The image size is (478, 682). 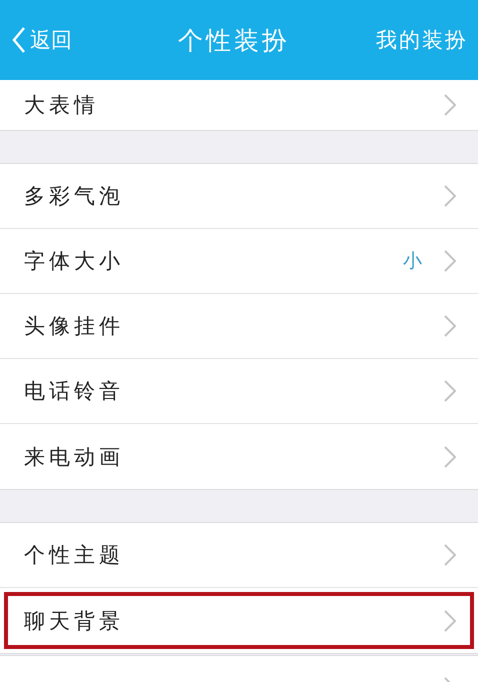 What do you see at coordinates (74, 457) in the screenshot?
I see `row-label: 来电动画` at bounding box center [74, 457].